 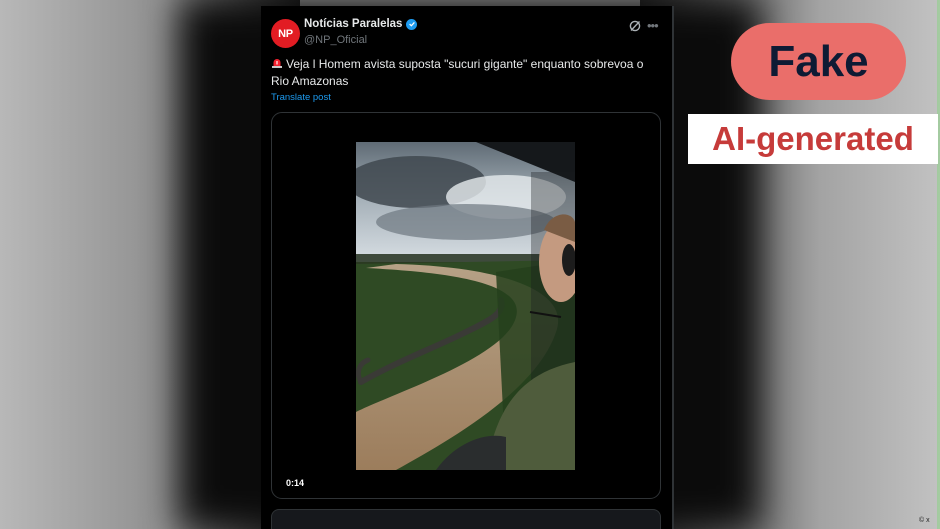 What do you see at coordinates (301, 97) in the screenshot?
I see `translate-post-link: Translate post` at bounding box center [301, 97].